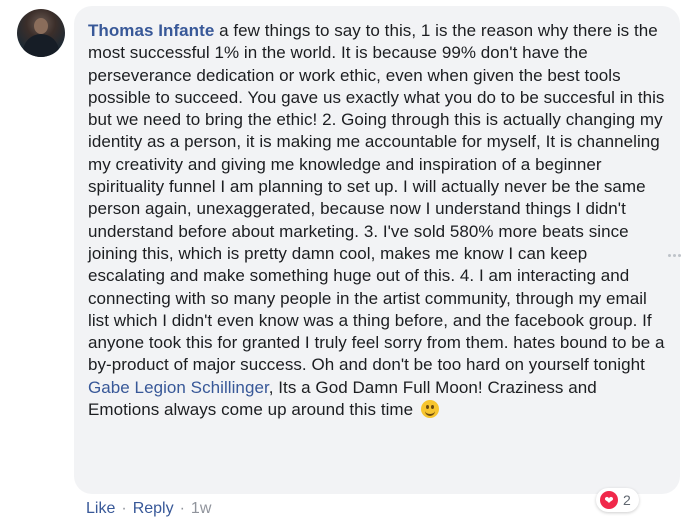  I want to click on avatar-face, so click(41, 26).